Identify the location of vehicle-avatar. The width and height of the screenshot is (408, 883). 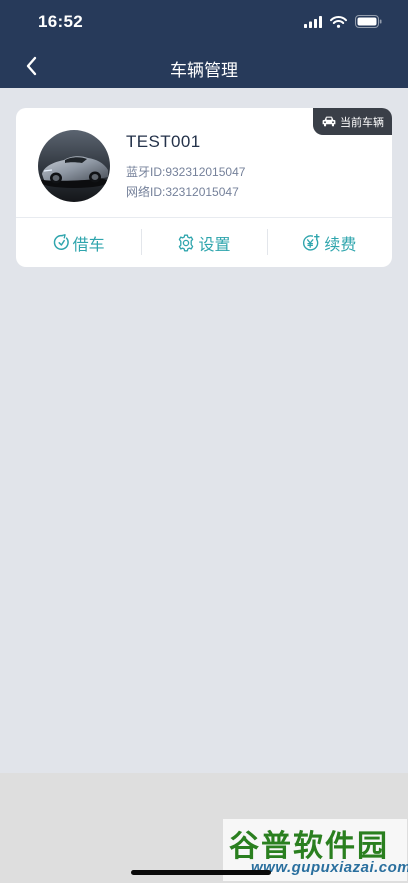
(74, 166).